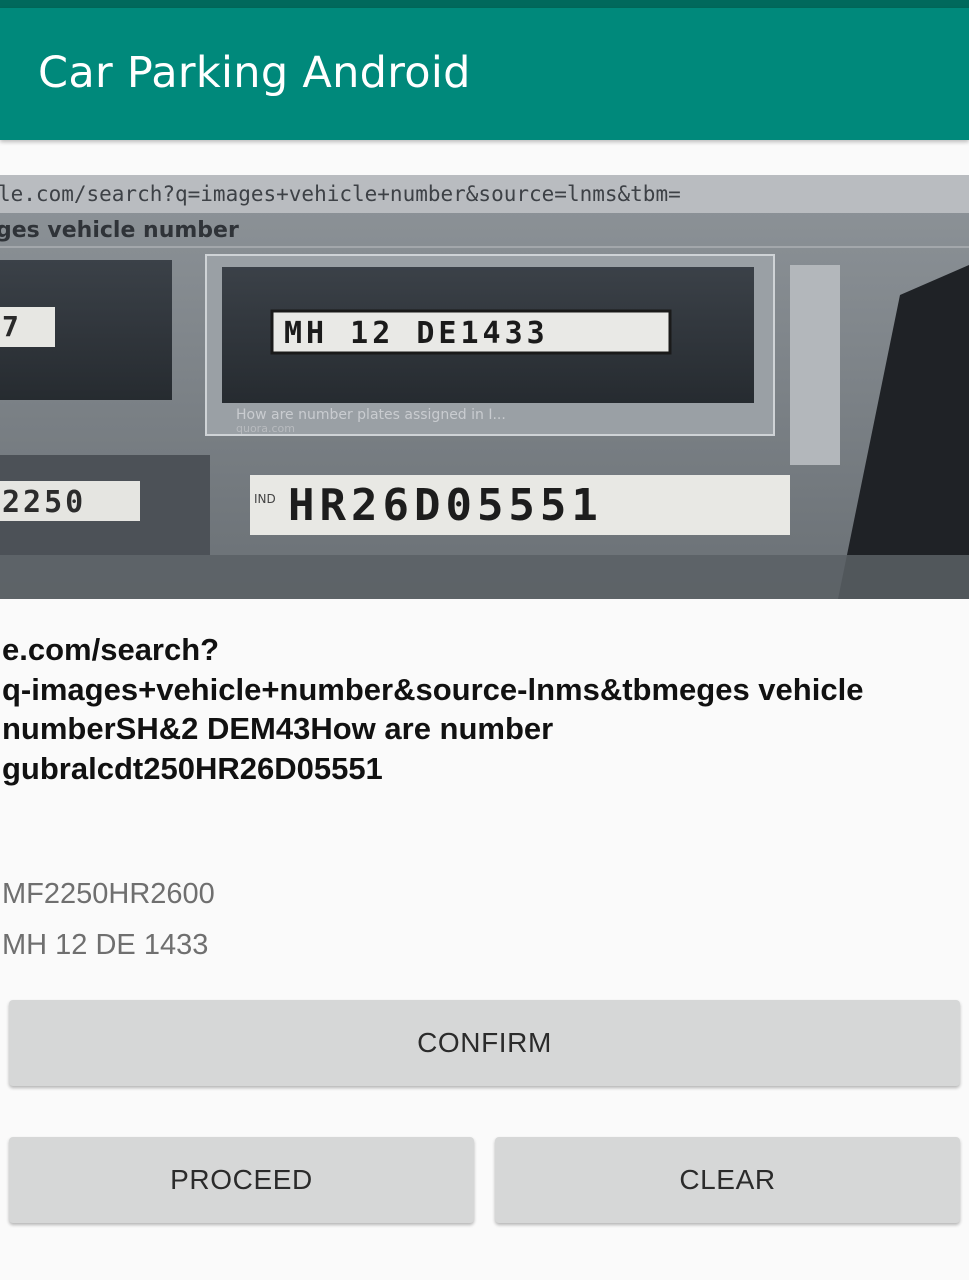  What do you see at coordinates (44, 502) in the screenshot?
I see `photo-left-plate-bottom: 2250` at bounding box center [44, 502].